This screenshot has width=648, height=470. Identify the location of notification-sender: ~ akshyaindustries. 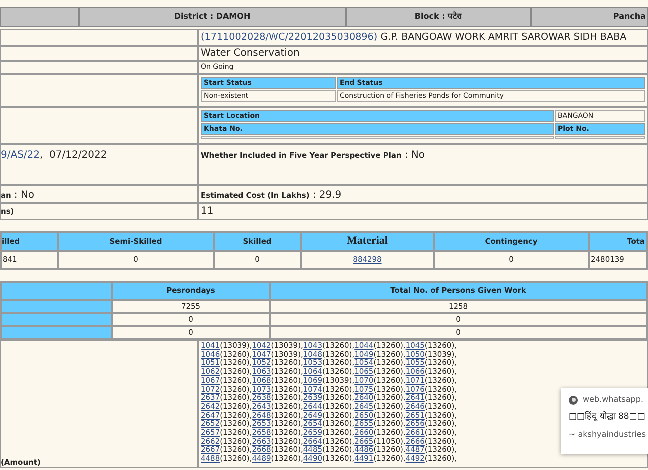
(607, 434).